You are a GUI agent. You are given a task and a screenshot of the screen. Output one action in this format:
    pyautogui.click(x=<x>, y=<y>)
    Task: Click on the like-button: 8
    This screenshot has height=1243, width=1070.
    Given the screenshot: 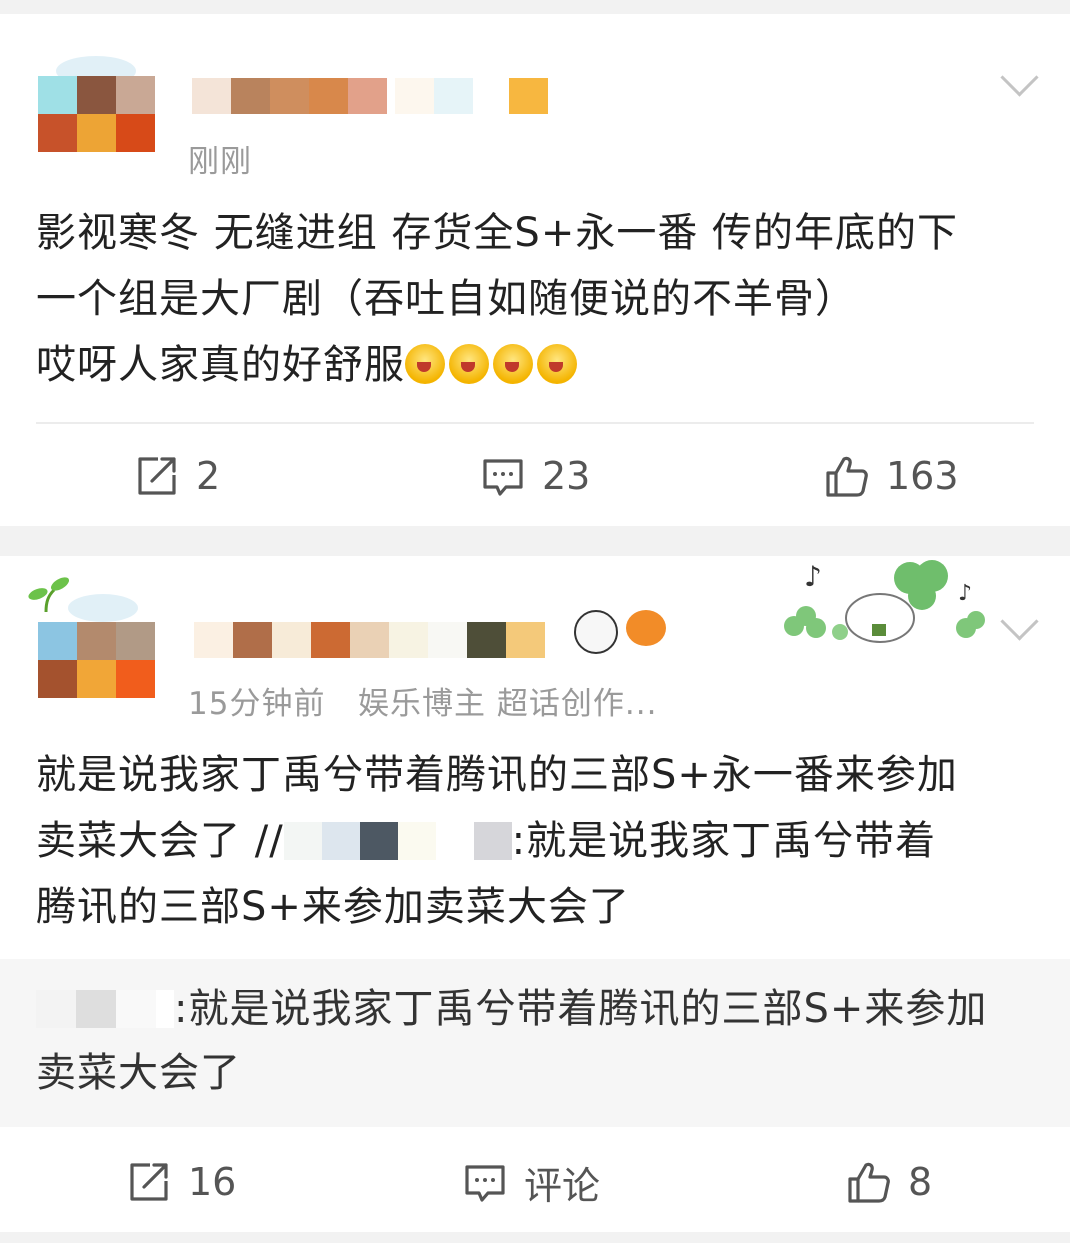 What is the action you would take?
    pyautogui.click(x=889, y=1182)
    